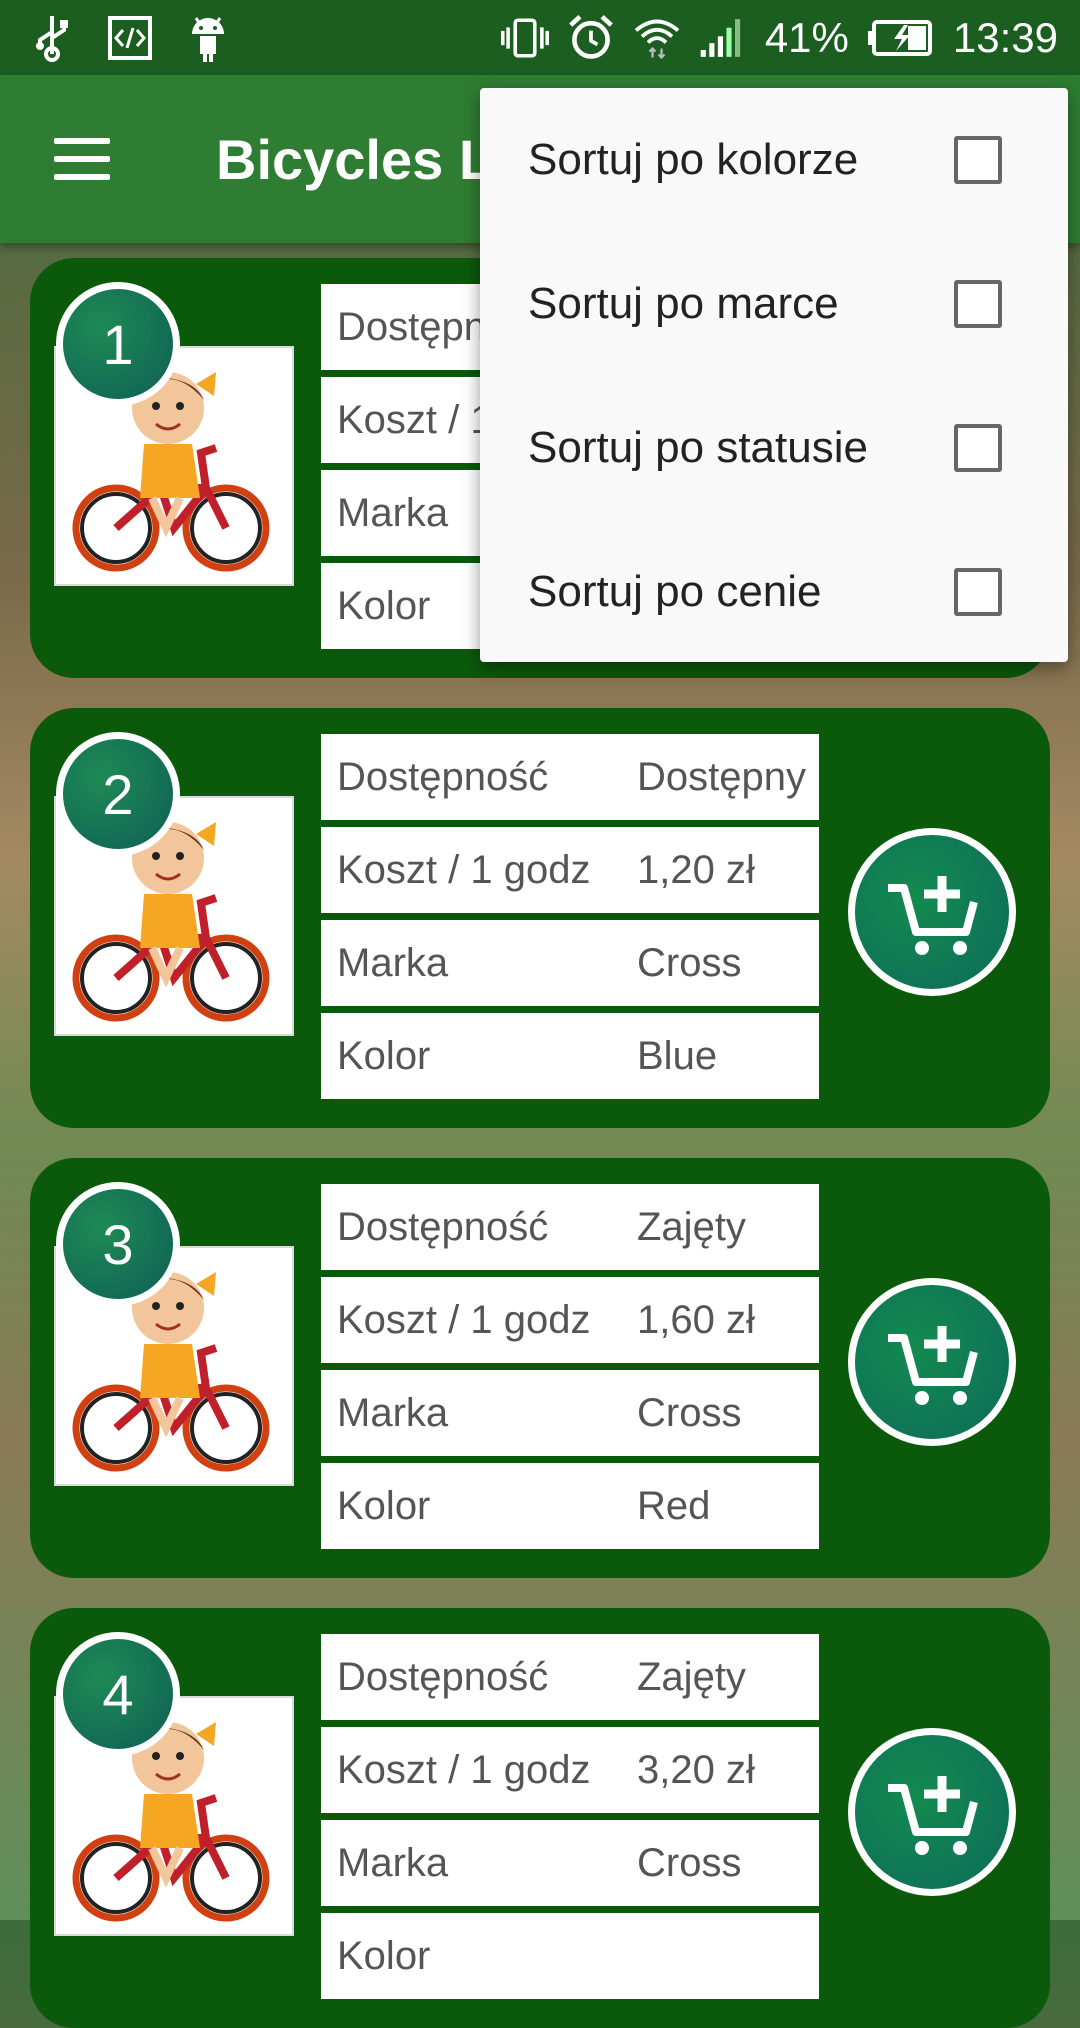  What do you see at coordinates (355, 159) in the screenshot?
I see `page-title: Bicycles L` at bounding box center [355, 159].